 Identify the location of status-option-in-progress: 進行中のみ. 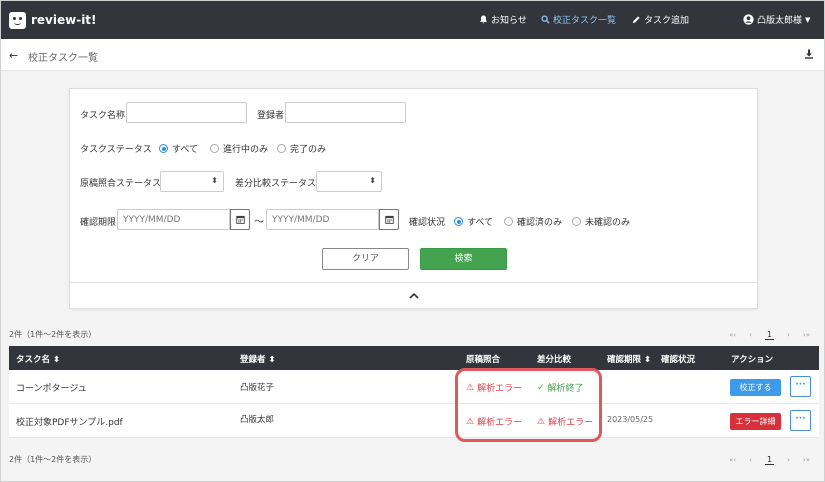
(246, 150).